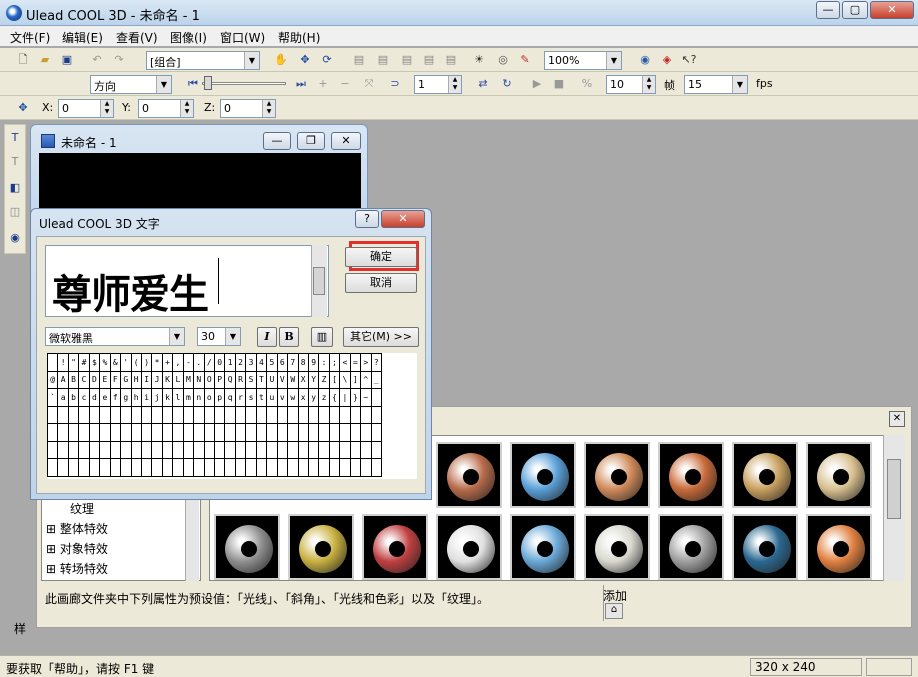 This screenshot has width=918, height=677. Describe the element at coordinates (267, 337) in the screenshot. I see `italic-button: I` at that location.